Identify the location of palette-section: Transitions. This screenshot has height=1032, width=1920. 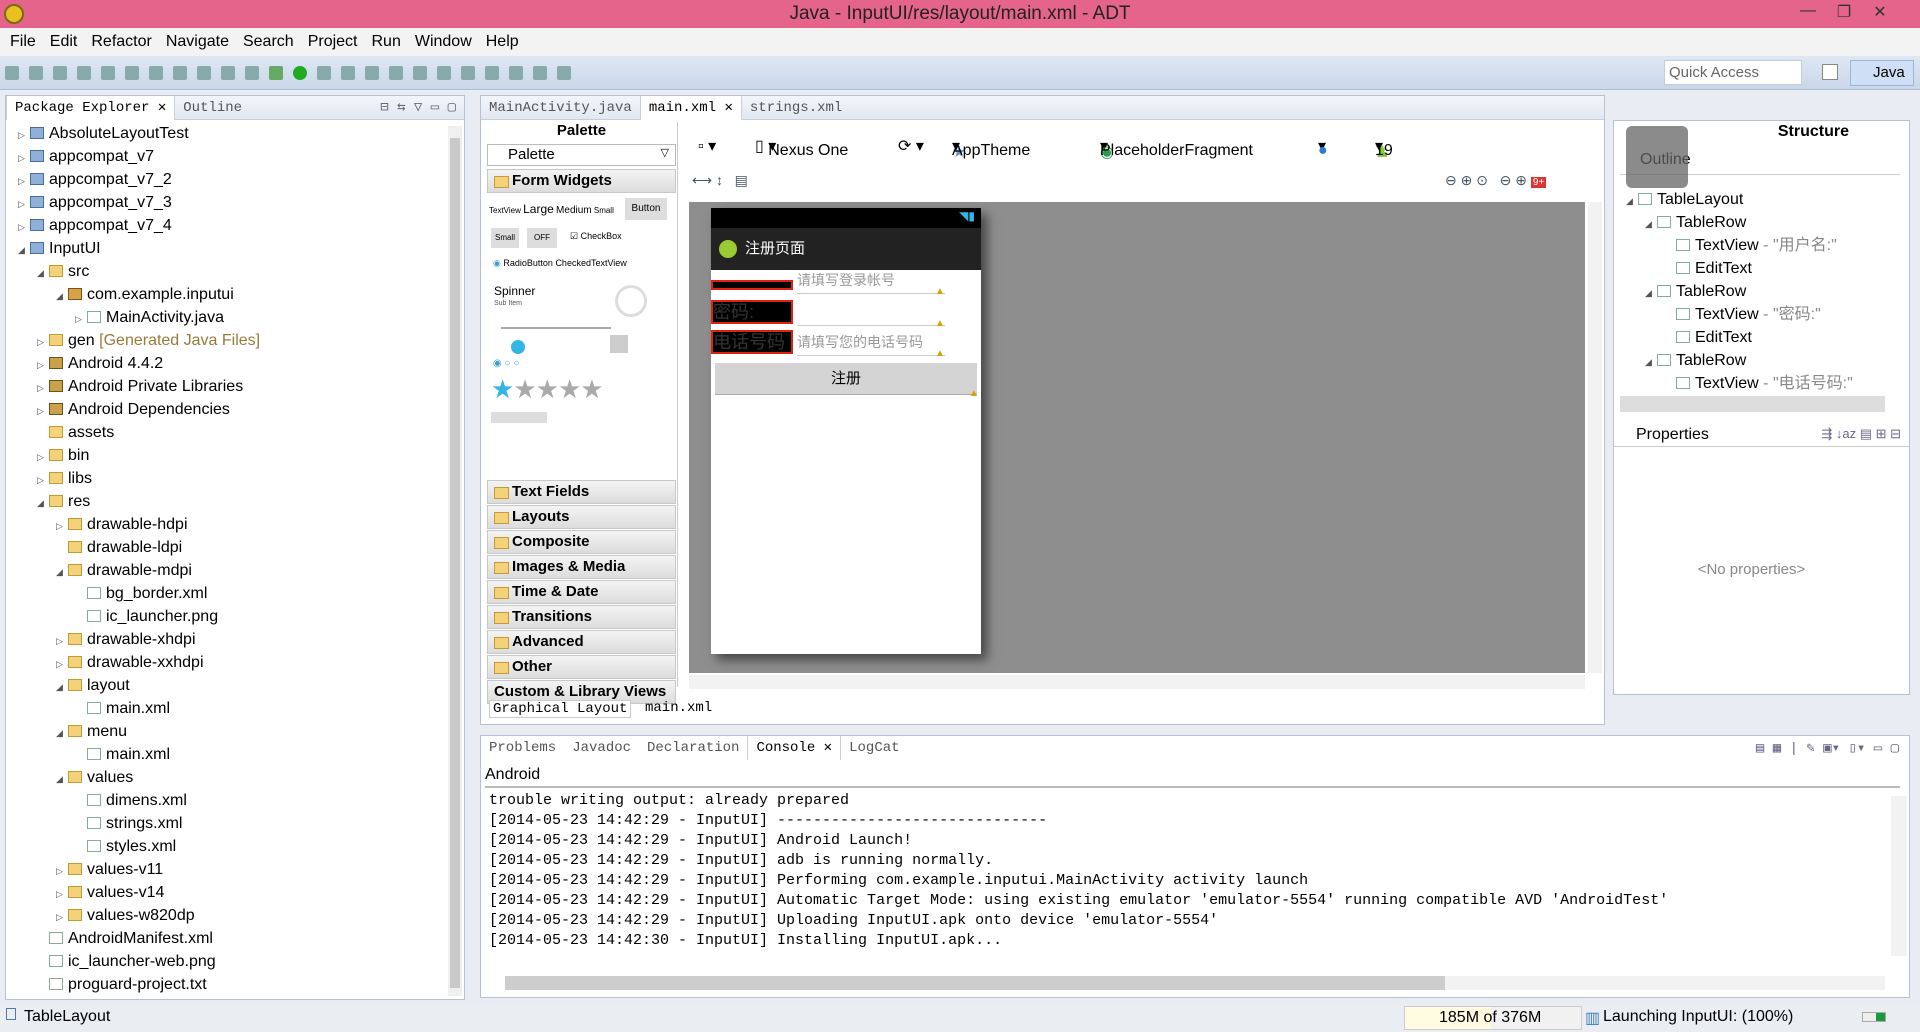
(581, 617).